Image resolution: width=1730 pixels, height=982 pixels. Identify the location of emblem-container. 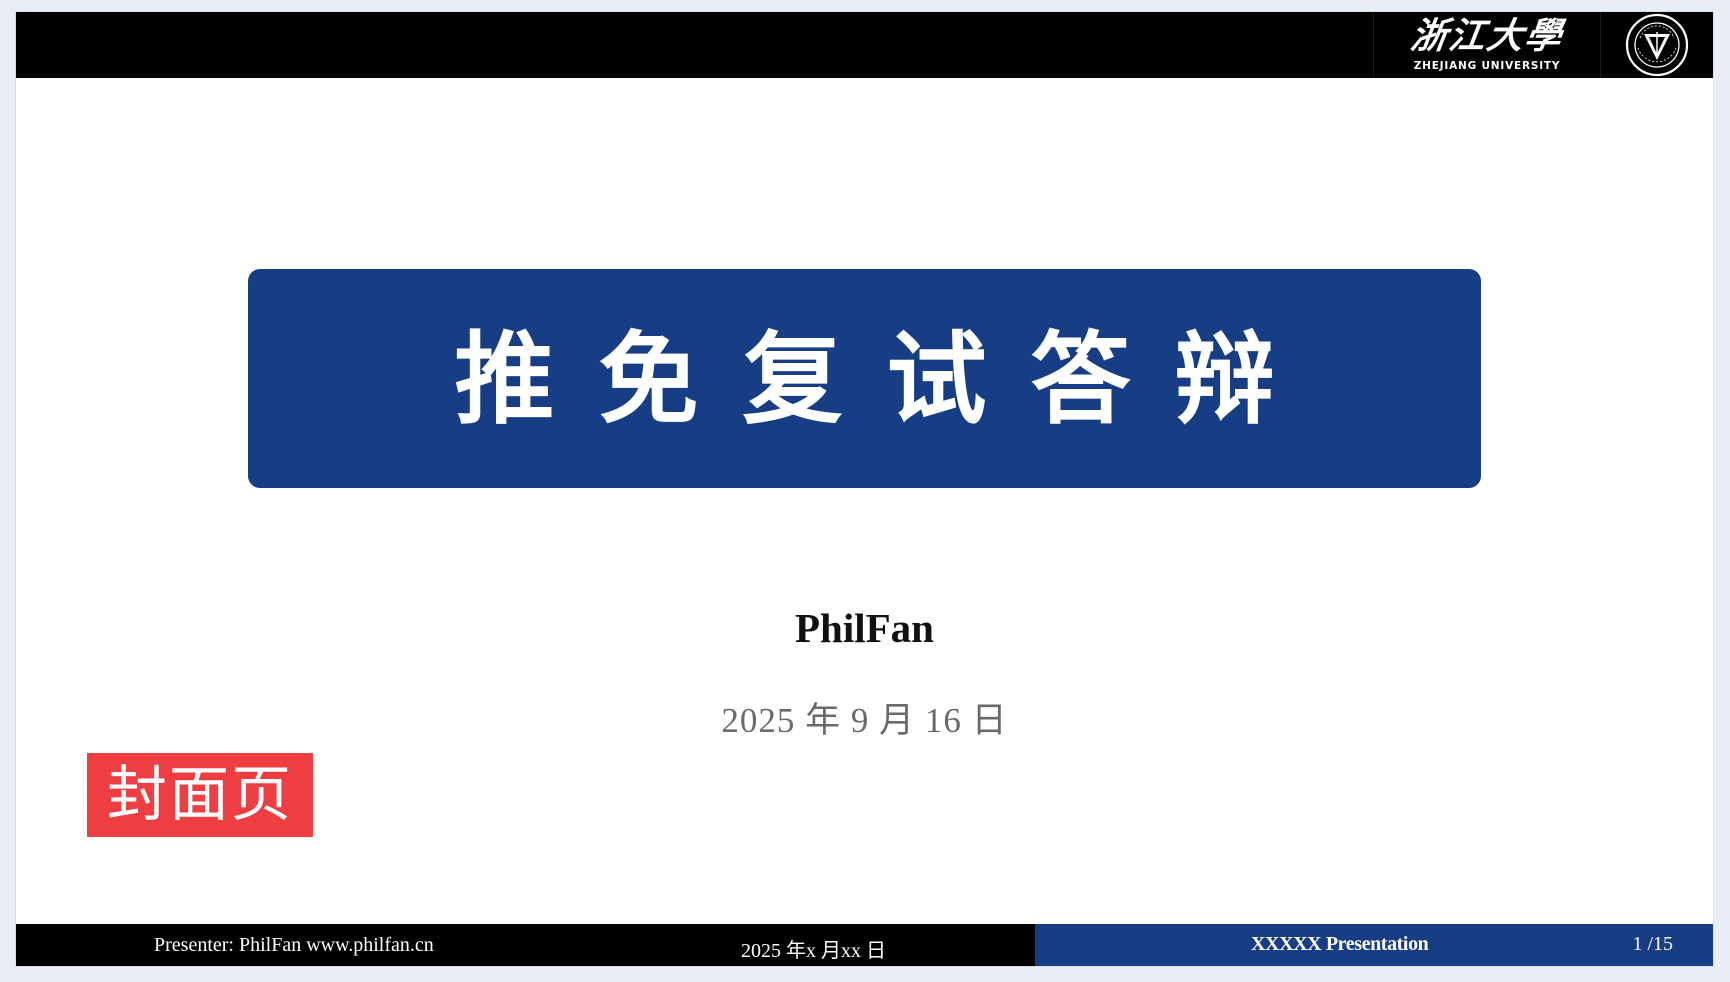
(1656, 45).